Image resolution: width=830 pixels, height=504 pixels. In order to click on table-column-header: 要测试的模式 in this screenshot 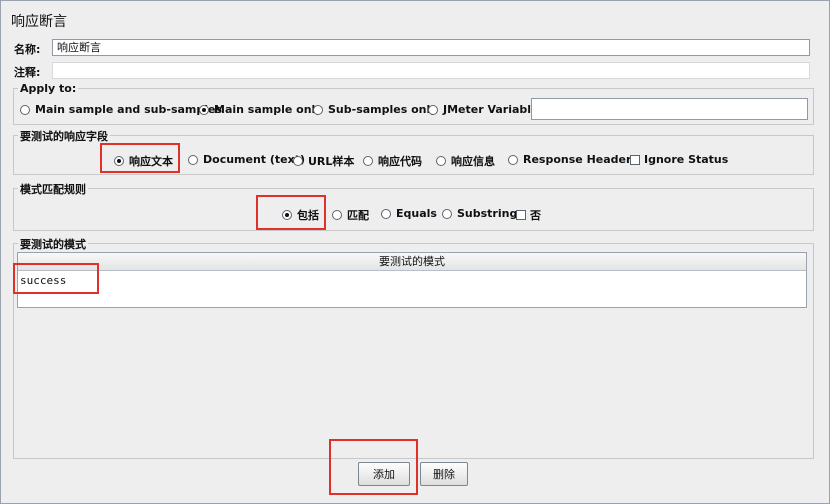, I will do `click(412, 262)`.